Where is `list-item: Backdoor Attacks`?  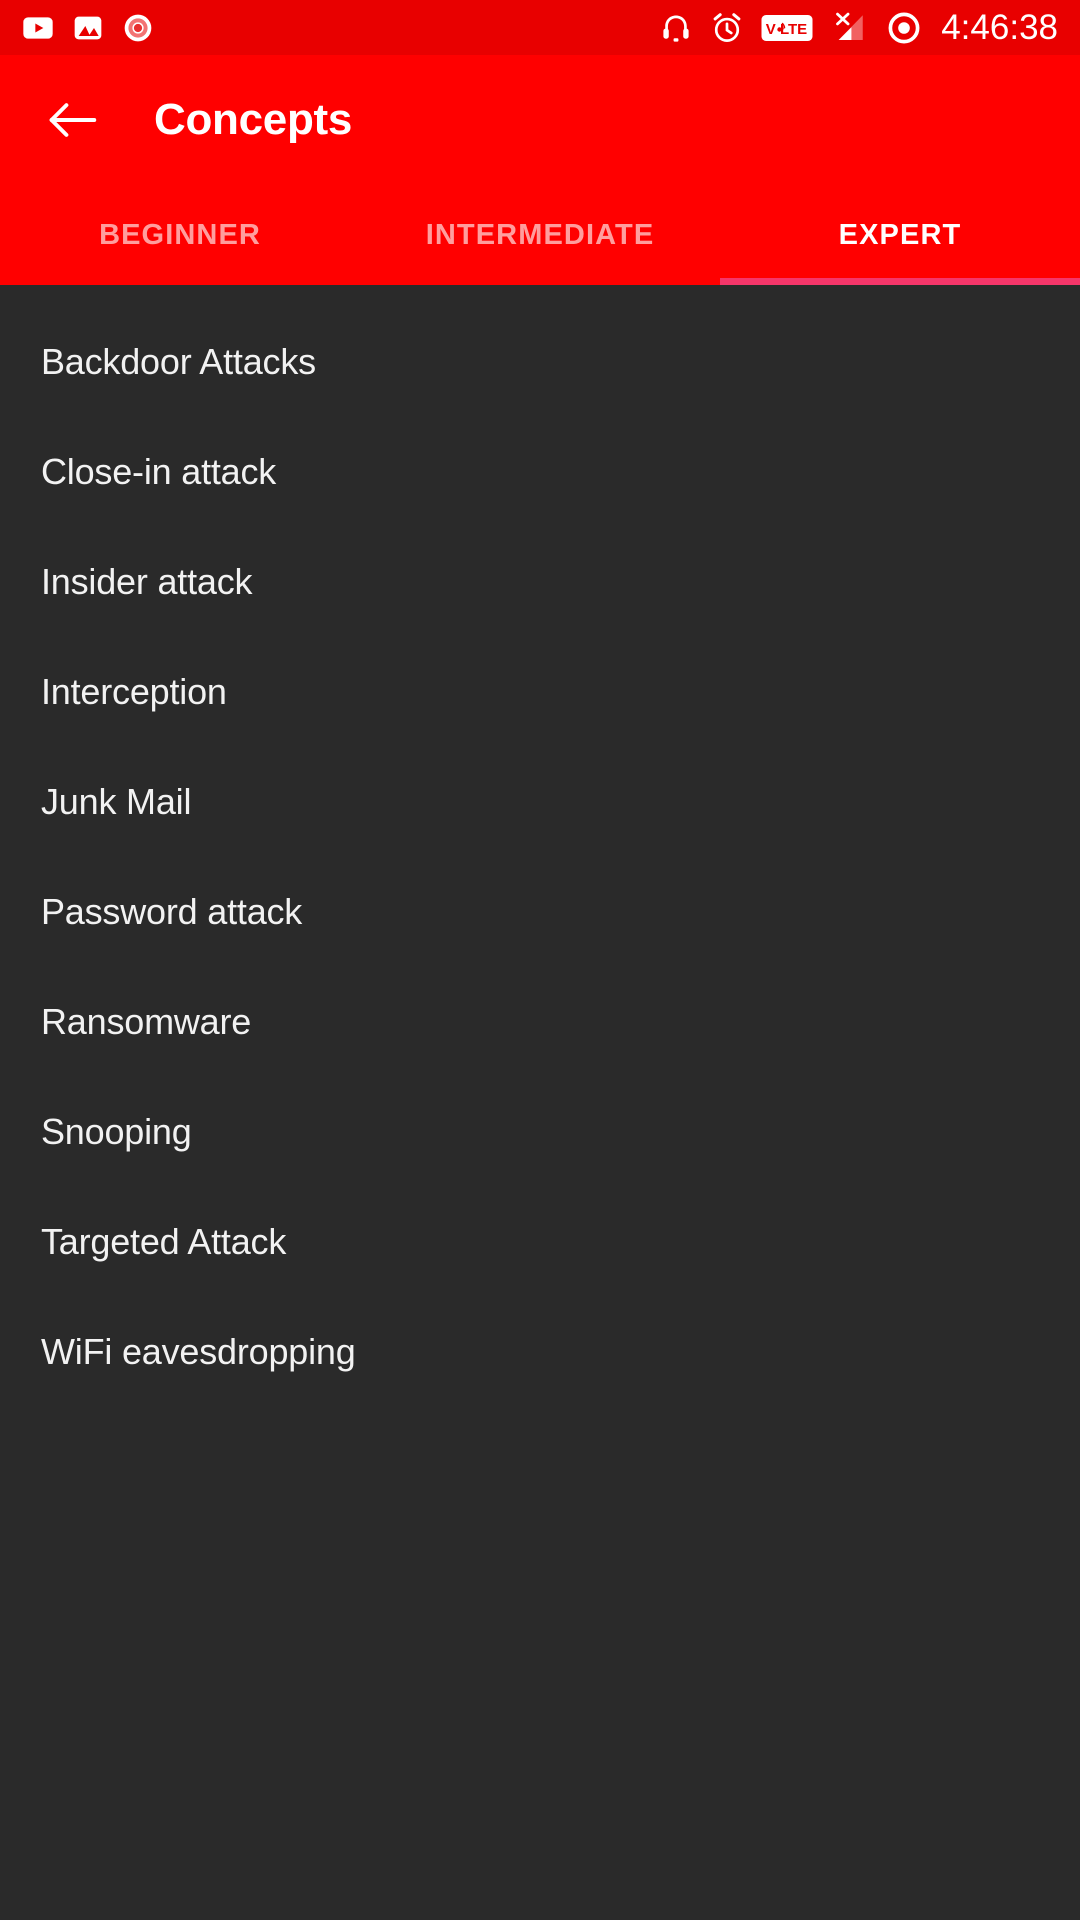 list-item: Backdoor Attacks is located at coordinates (540, 362).